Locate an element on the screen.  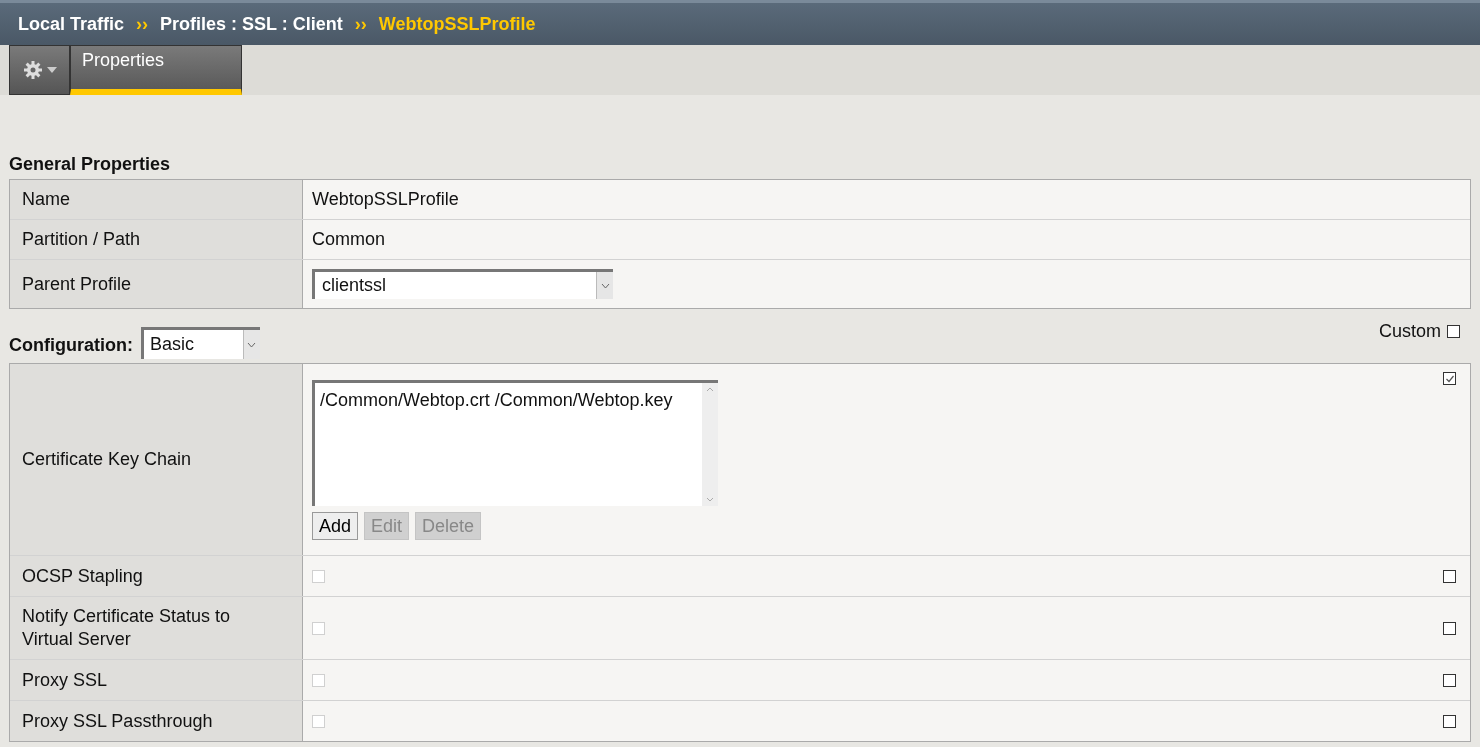
listbox-item: /Common/Webtop.crt /Common/Webtop.key is located at coordinates (511, 400).